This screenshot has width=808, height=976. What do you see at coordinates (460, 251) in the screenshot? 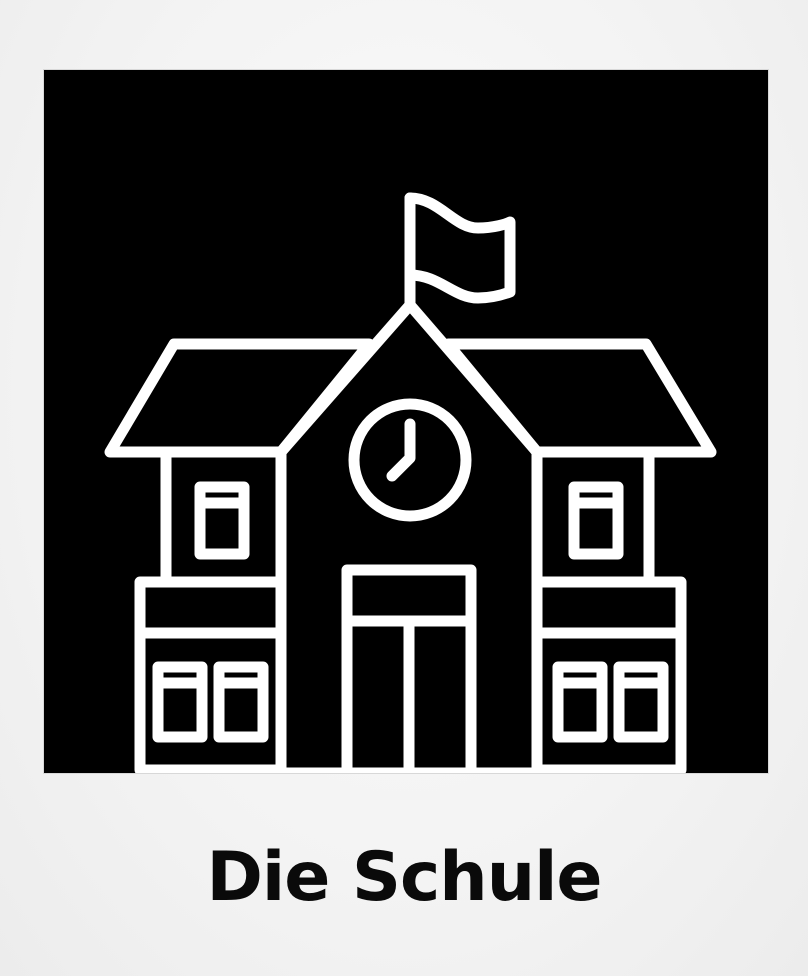
I see `flag-icon` at bounding box center [460, 251].